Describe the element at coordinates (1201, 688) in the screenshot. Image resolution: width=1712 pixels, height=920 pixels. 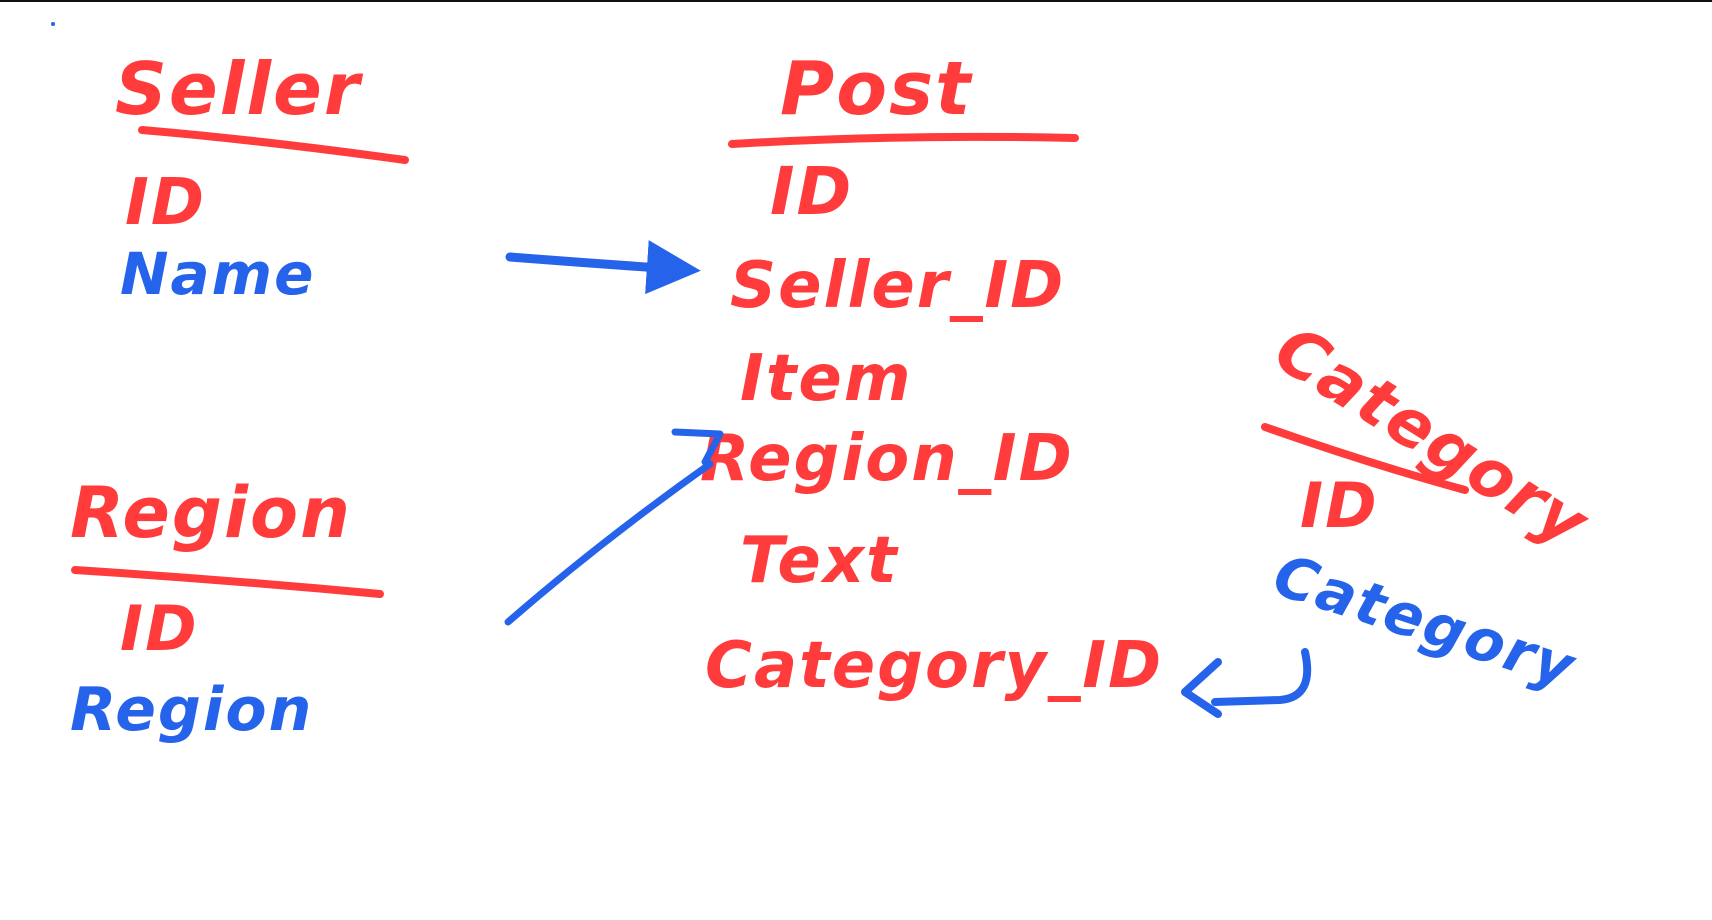
I see `arrow-category-head` at that location.